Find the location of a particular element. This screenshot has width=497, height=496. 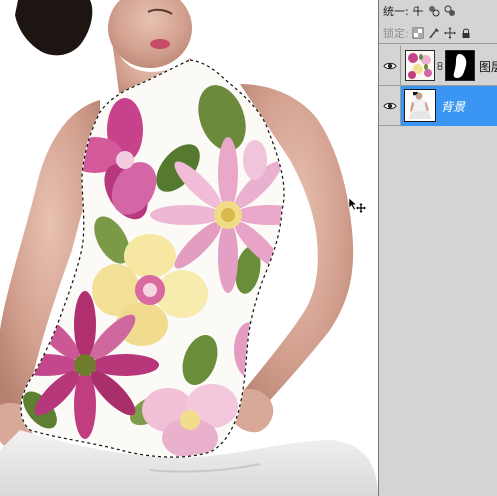

layer-body: 图层 is located at coordinates (449, 66).